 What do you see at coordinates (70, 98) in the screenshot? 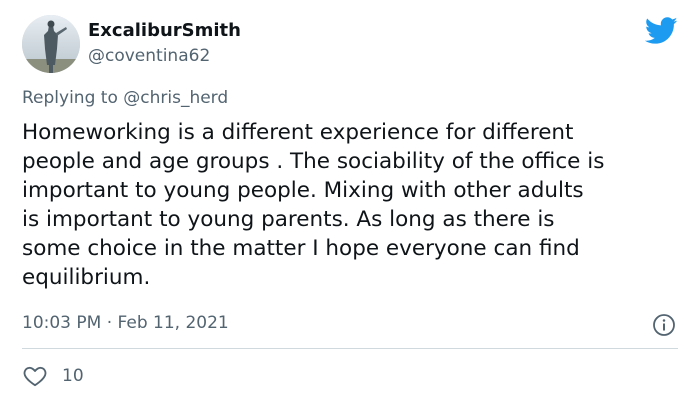
I see `replying-to-label: Replying to` at bounding box center [70, 98].